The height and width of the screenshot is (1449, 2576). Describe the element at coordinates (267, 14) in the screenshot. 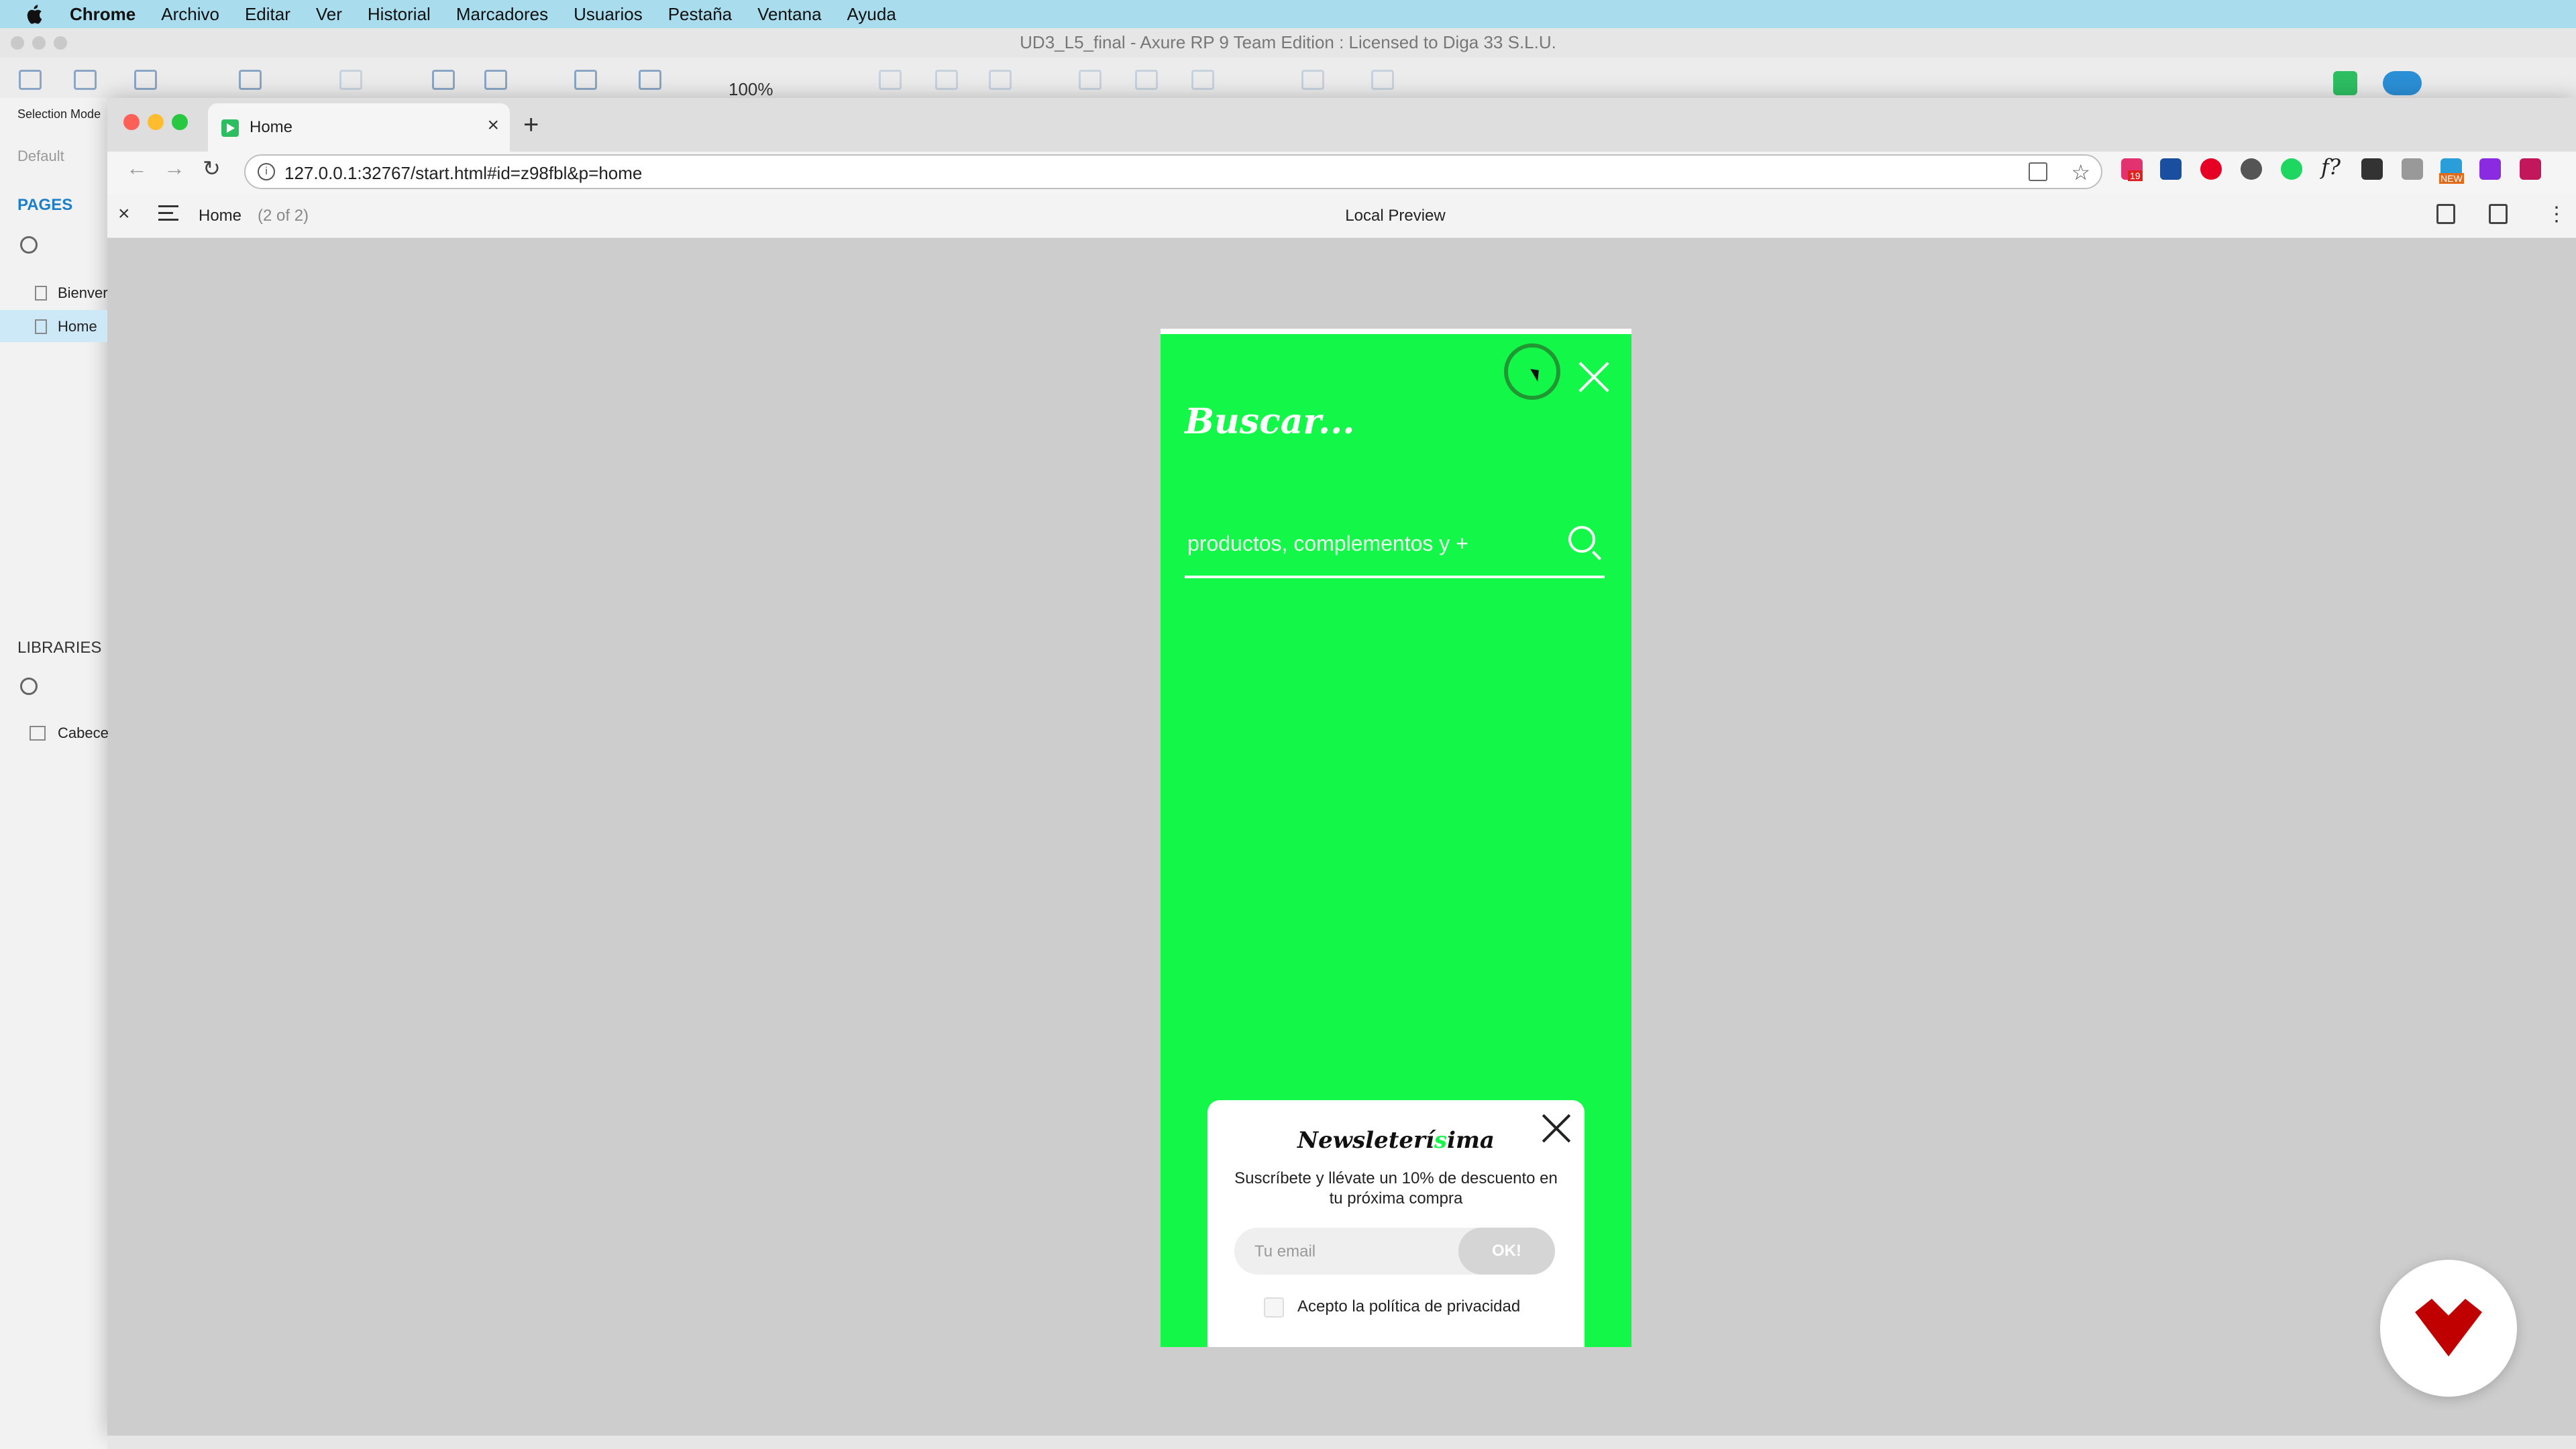

I see `menu-editar: Editar` at that location.